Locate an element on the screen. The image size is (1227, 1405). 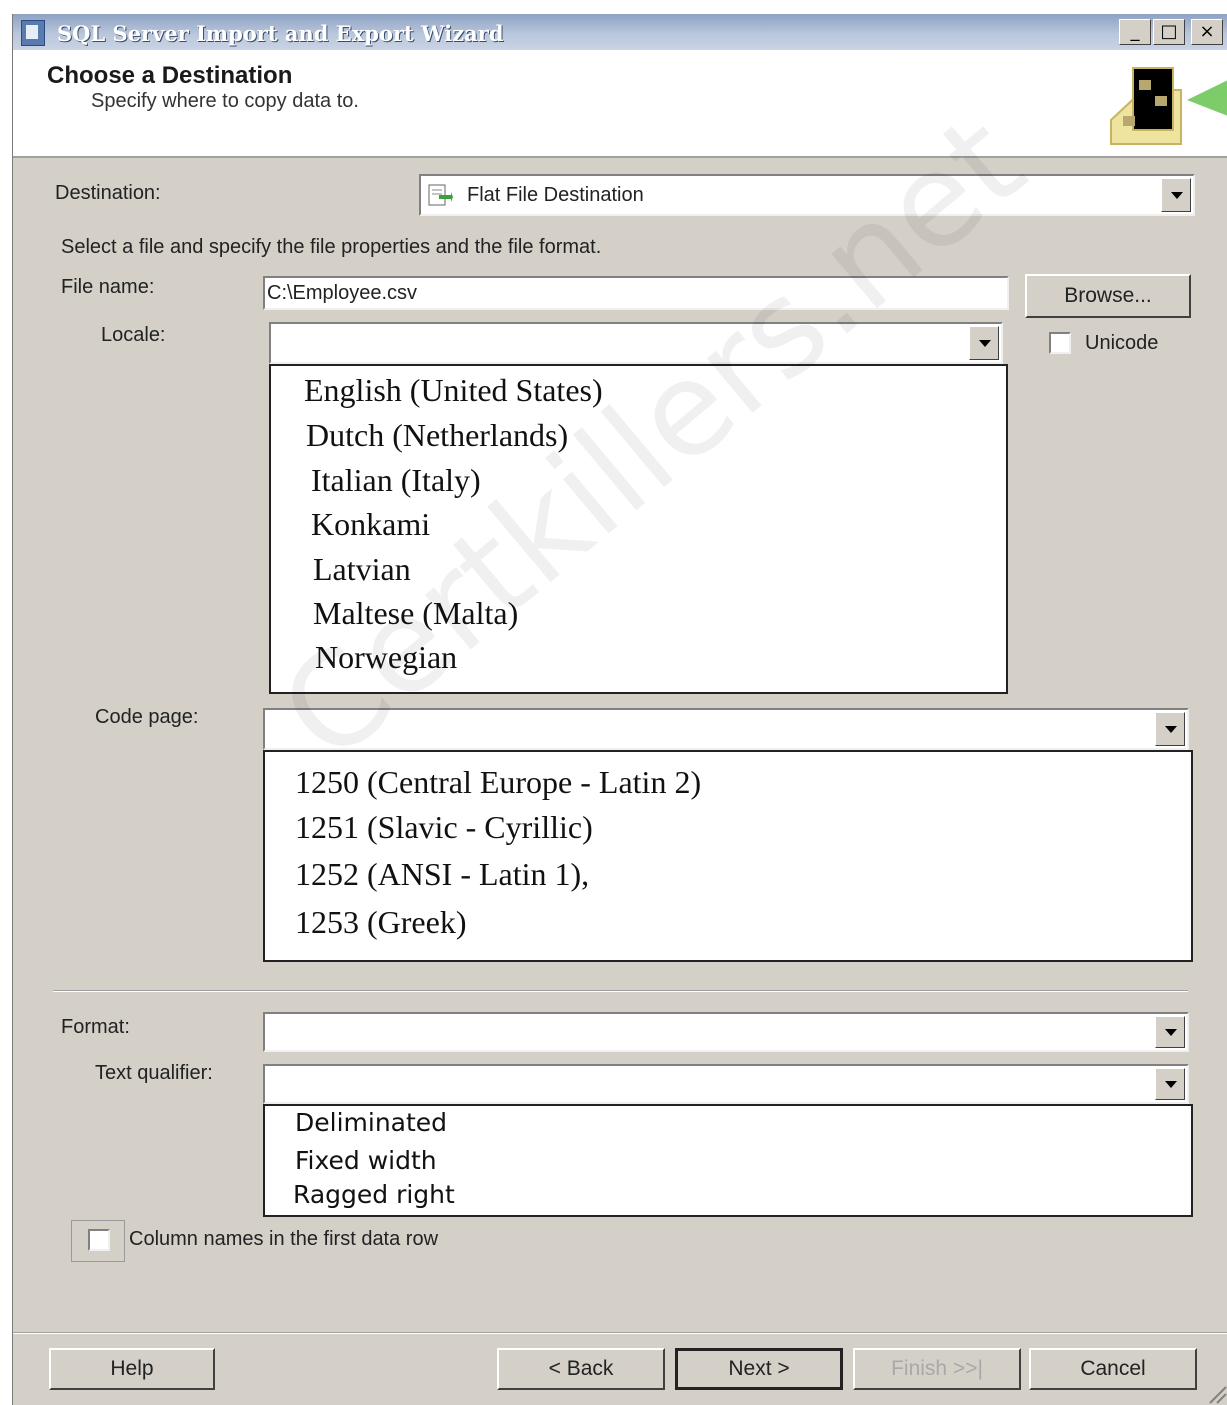
locale-dropdown-button is located at coordinates (984, 343).